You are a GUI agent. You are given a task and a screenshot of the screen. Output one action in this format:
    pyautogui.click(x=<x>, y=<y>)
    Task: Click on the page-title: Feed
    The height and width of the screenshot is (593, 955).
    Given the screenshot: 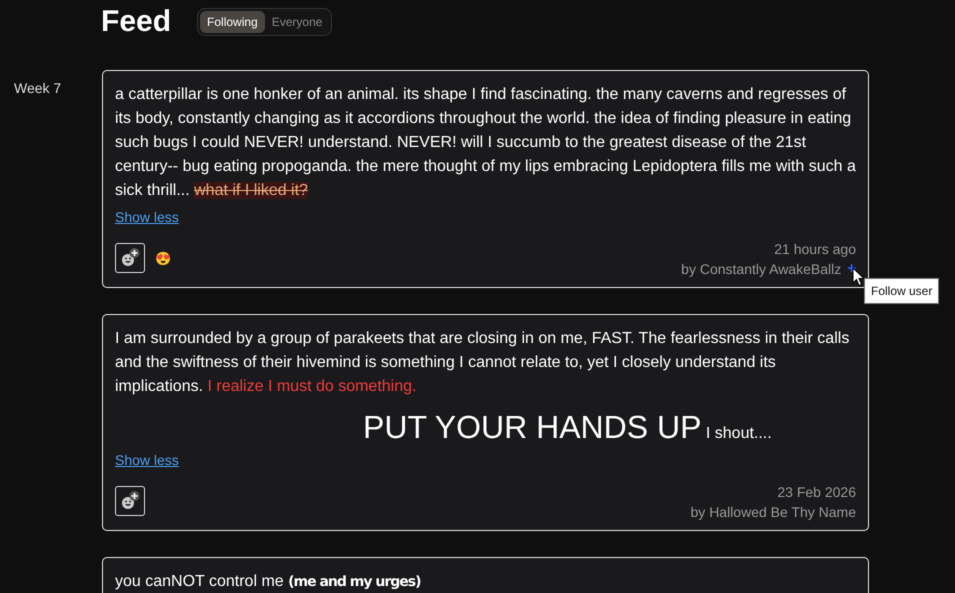 What is the action you would take?
    pyautogui.click(x=136, y=22)
    